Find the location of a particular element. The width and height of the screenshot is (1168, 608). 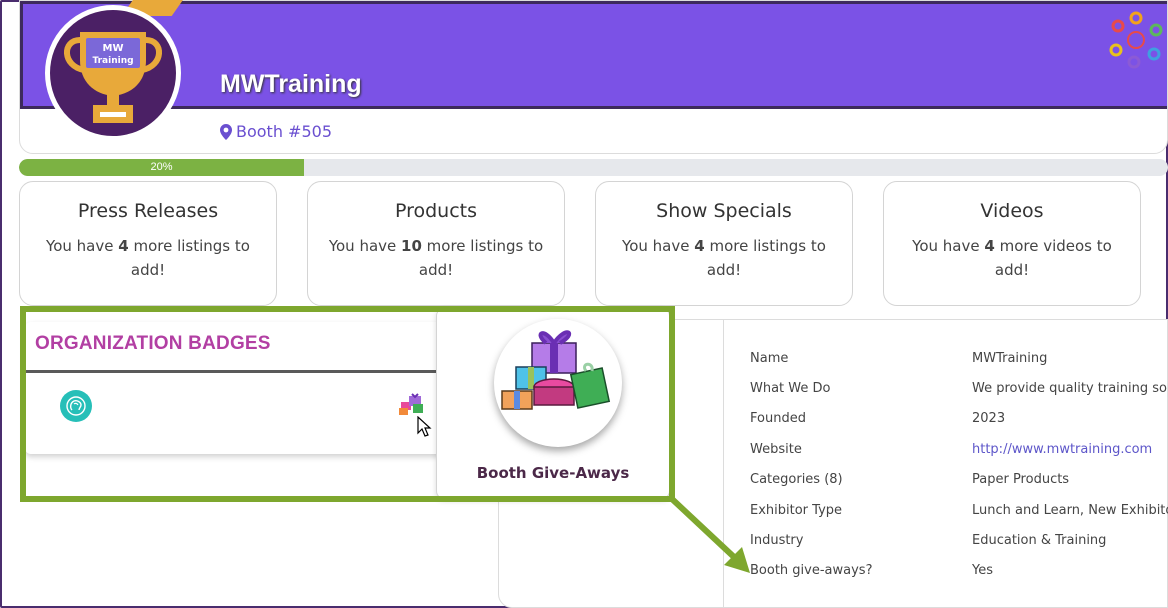

detail-value-exhibitor-type: Lunch and Learn, New Exhibitor is located at coordinates (1070, 510).